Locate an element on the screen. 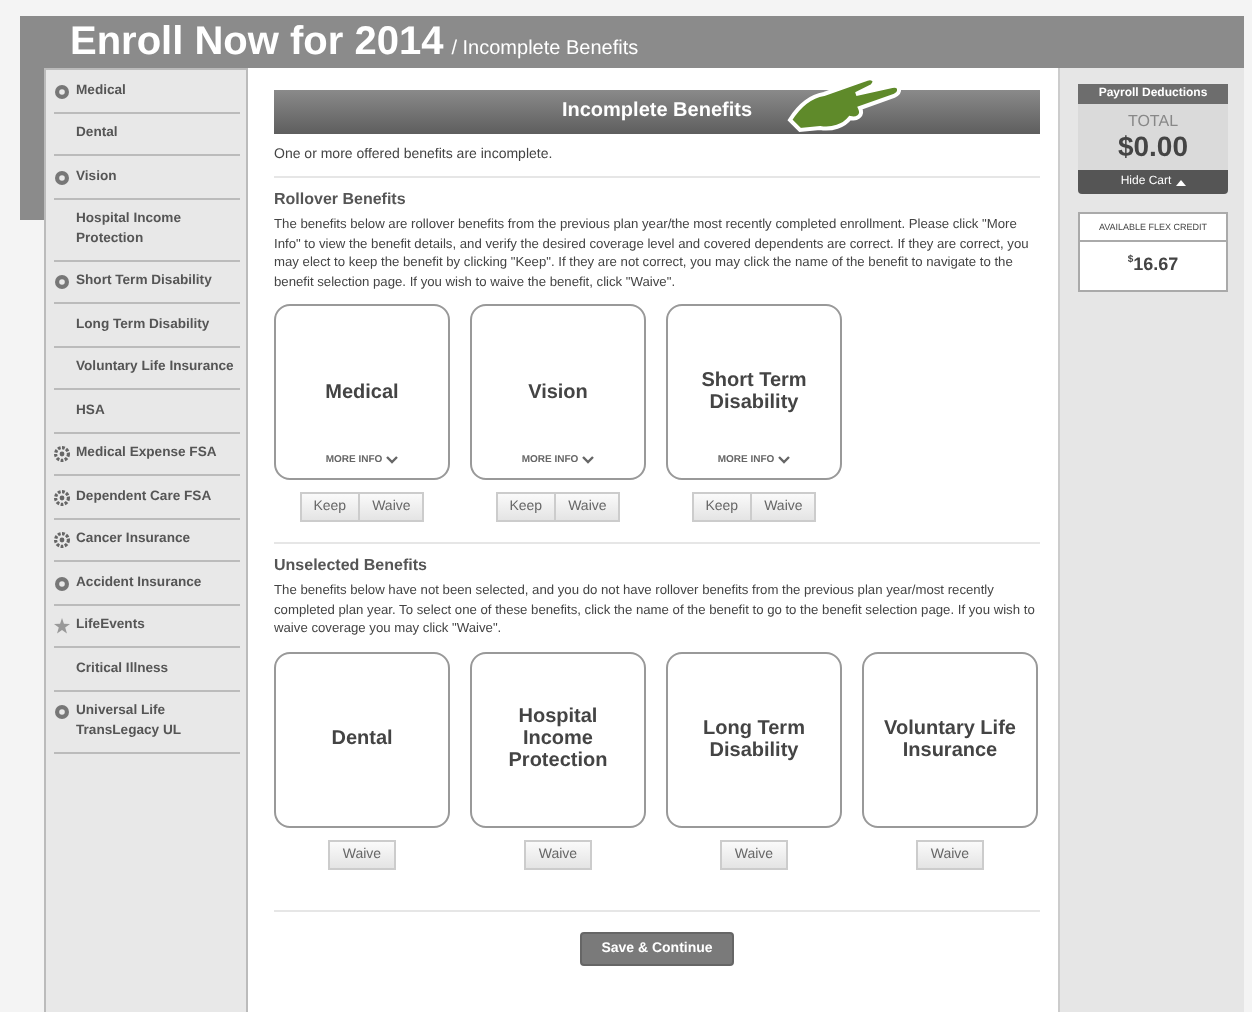 The width and height of the screenshot is (1252, 1012). caret-up-icon is located at coordinates (1180, 182).